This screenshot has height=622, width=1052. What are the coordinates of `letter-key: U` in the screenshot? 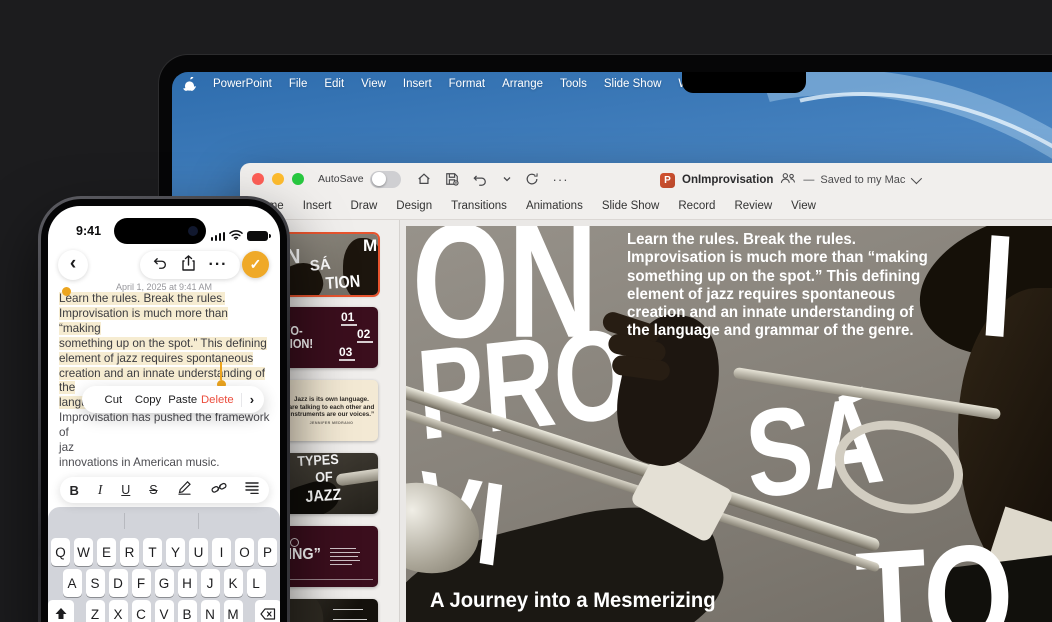 It's located at (198, 552).